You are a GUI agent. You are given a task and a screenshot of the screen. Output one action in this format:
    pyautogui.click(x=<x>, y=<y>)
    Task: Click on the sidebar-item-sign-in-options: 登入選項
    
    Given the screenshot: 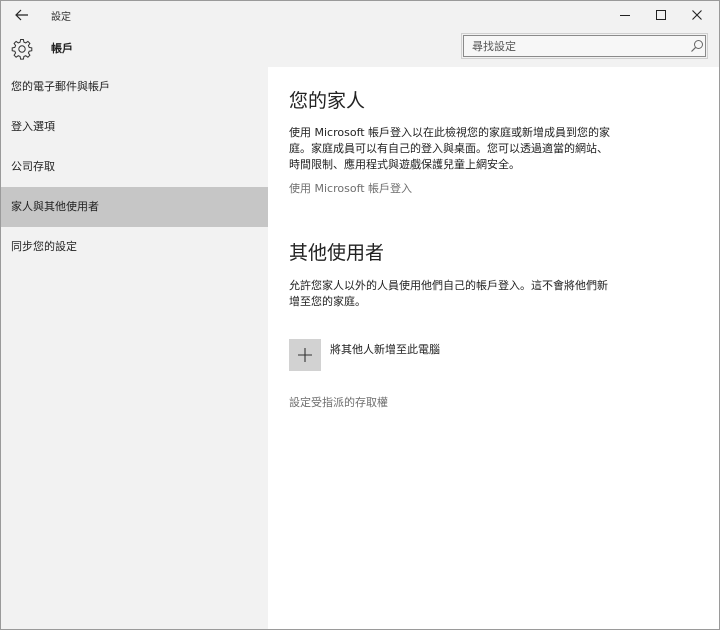 What is the action you would take?
    pyautogui.click(x=134, y=127)
    